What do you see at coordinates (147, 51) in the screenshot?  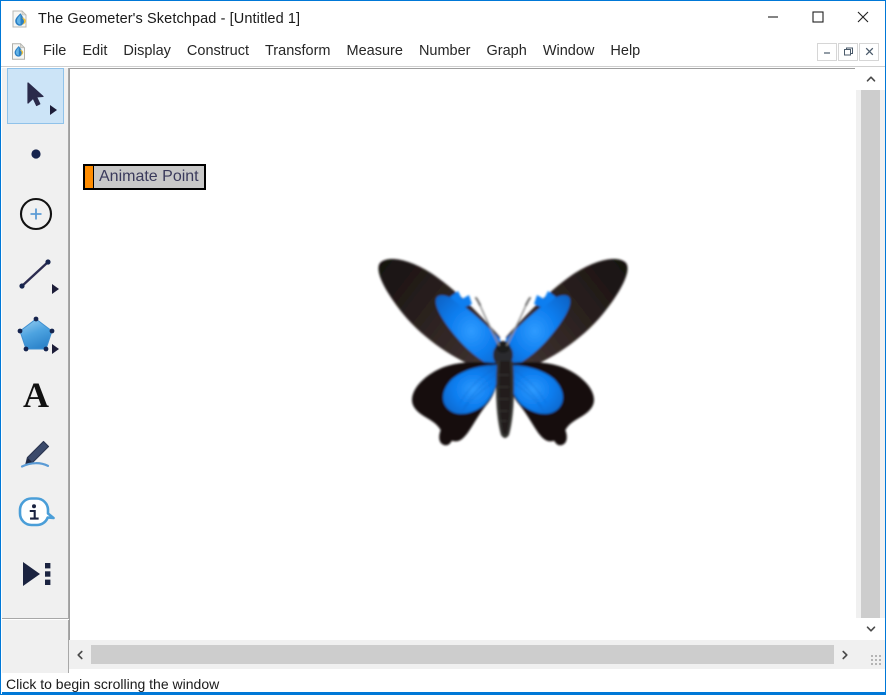 I see `menu-item-display: Display` at bounding box center [147, 51].